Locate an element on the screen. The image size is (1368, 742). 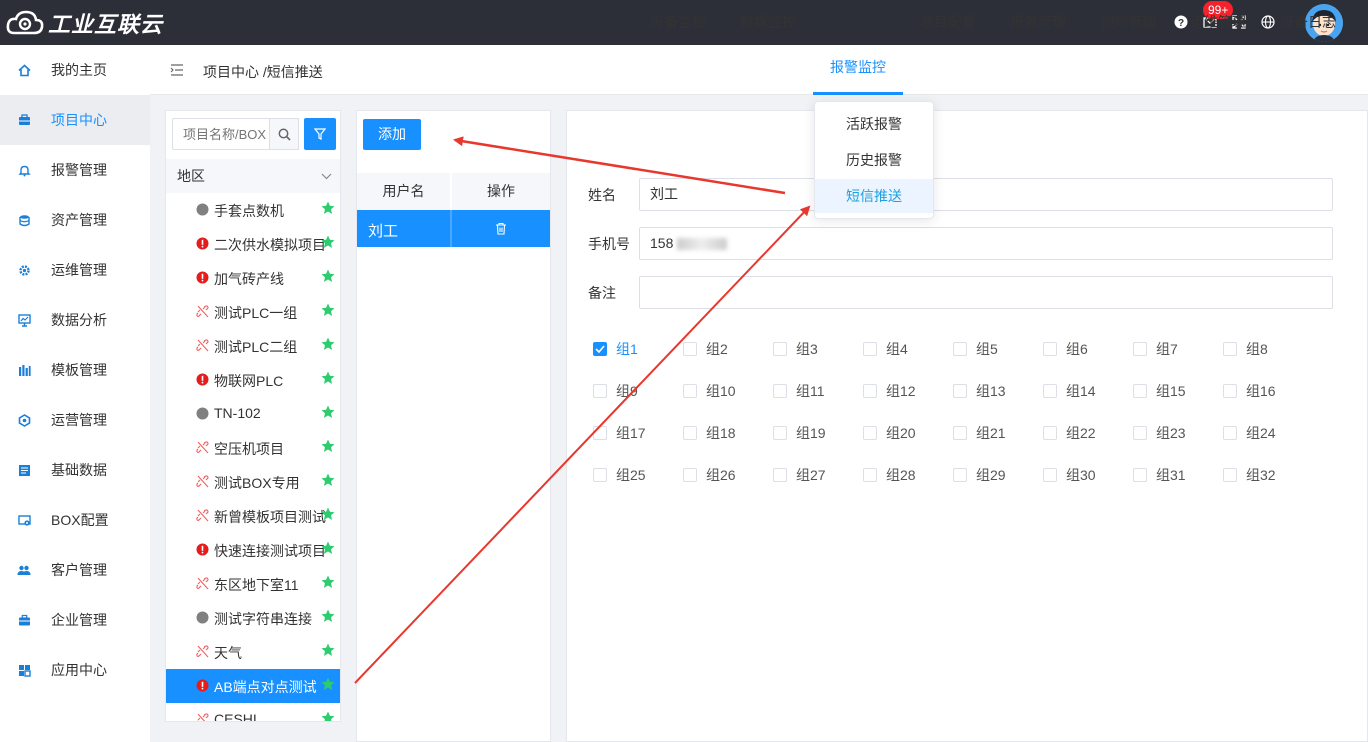
project-search-input is located at coordinates (221, 134).